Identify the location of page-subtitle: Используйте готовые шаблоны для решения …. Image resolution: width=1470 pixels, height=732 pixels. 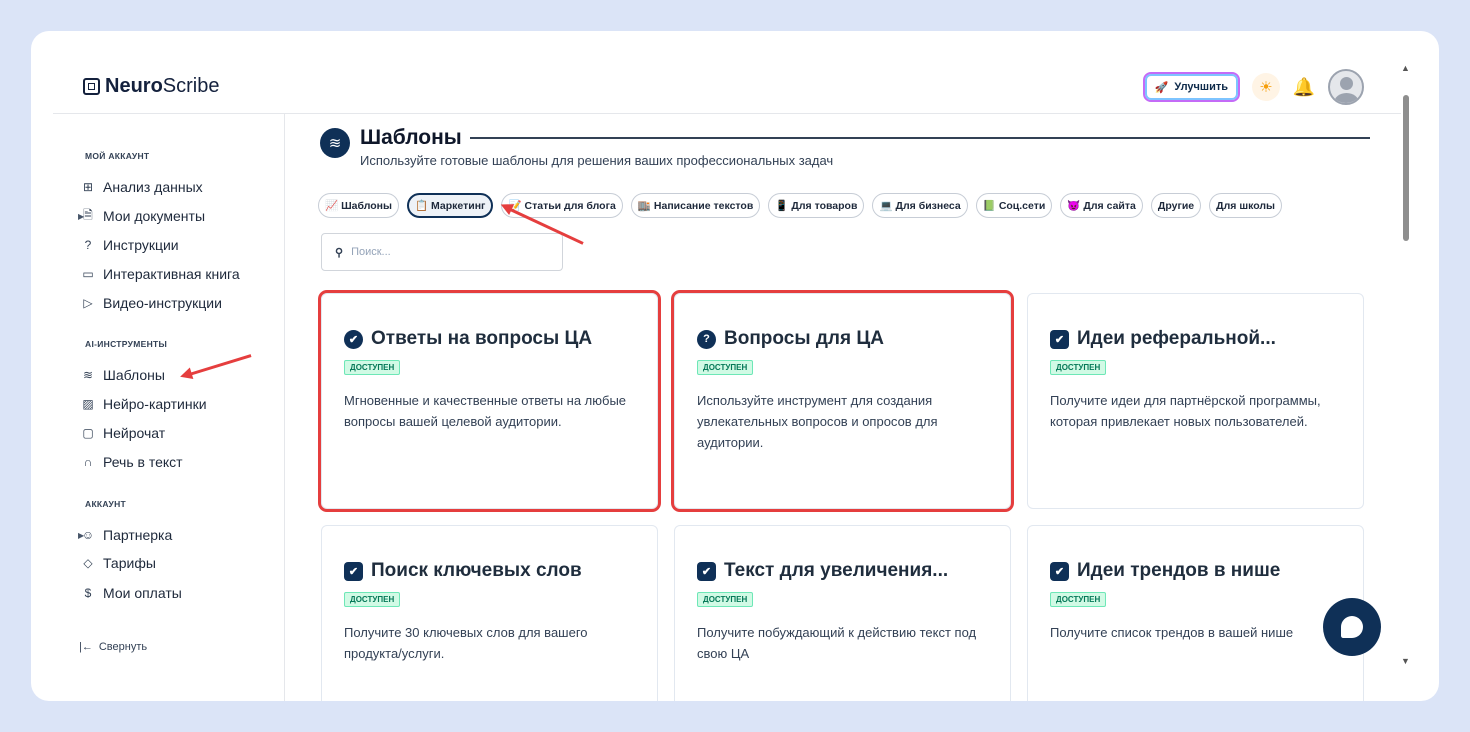
(597, 160).